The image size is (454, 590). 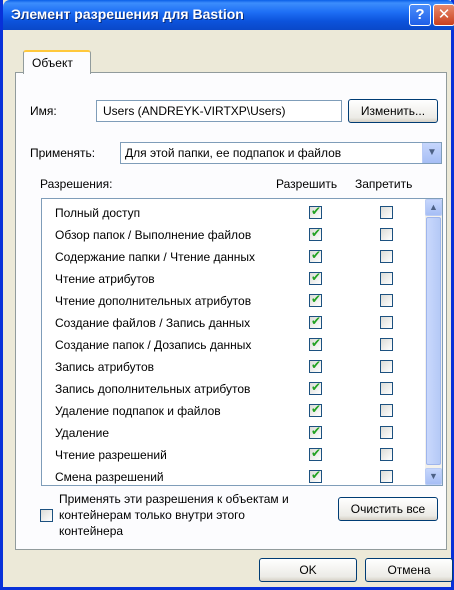 What do you see at coordinates (233, 153) in the screenshot?
I see `apply-to-value: Для этой папки, ее подпапок и файлов` at bounding box center [233, 153].